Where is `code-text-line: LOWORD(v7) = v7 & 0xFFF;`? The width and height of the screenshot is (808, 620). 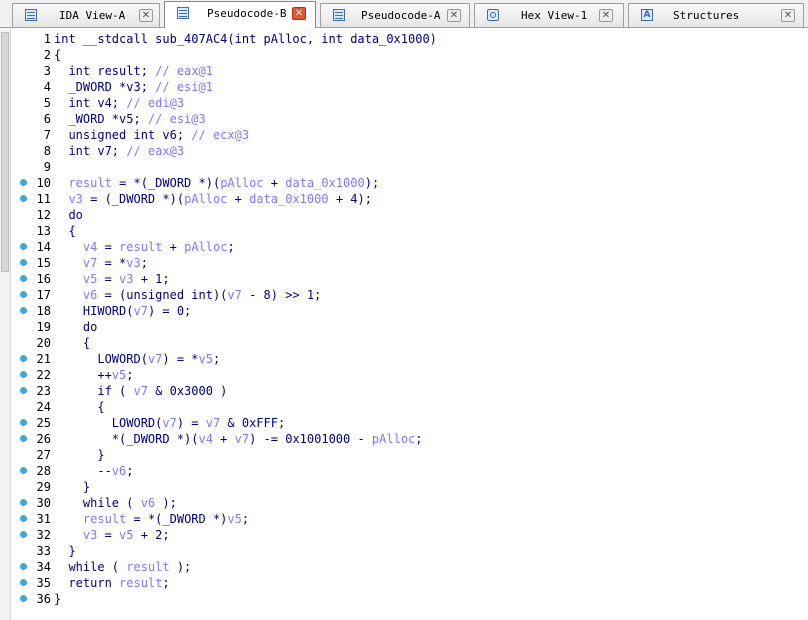
code-text-line: LOWORD(v7) = v7 & 0xFFF; is located at coordinates (169, 423).